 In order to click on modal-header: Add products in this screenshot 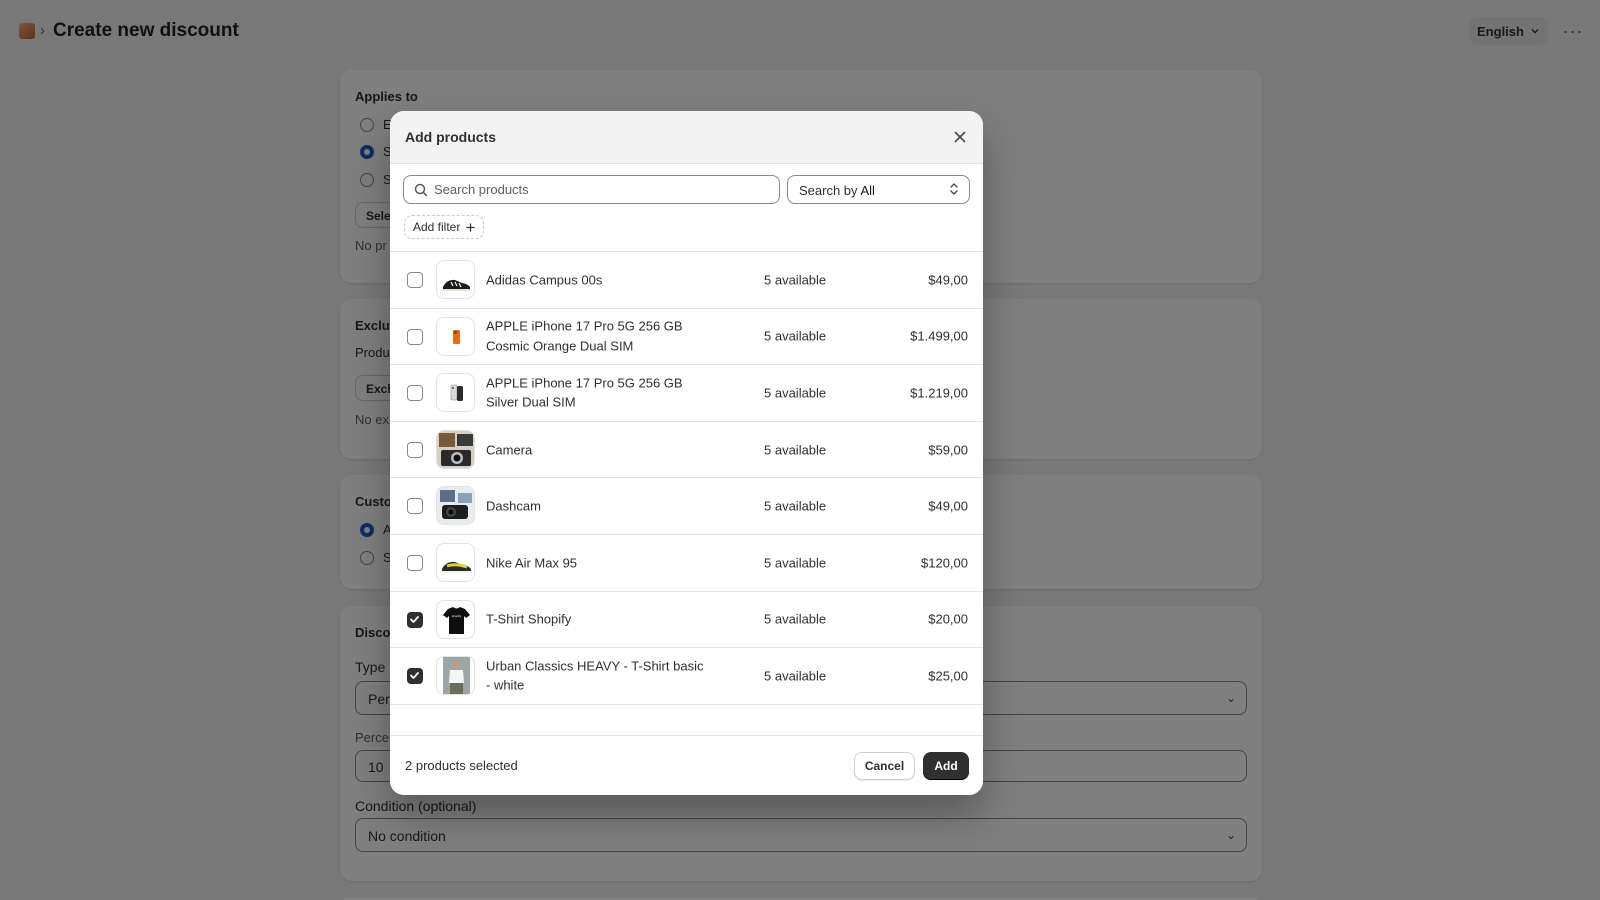, I will do `click(686, 137)`.